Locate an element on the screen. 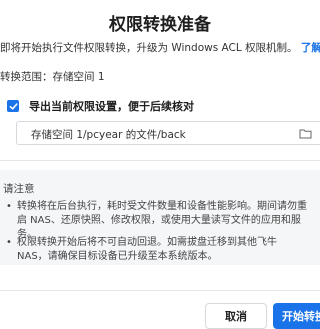  footer-divider is located at coordinates (160, 290).